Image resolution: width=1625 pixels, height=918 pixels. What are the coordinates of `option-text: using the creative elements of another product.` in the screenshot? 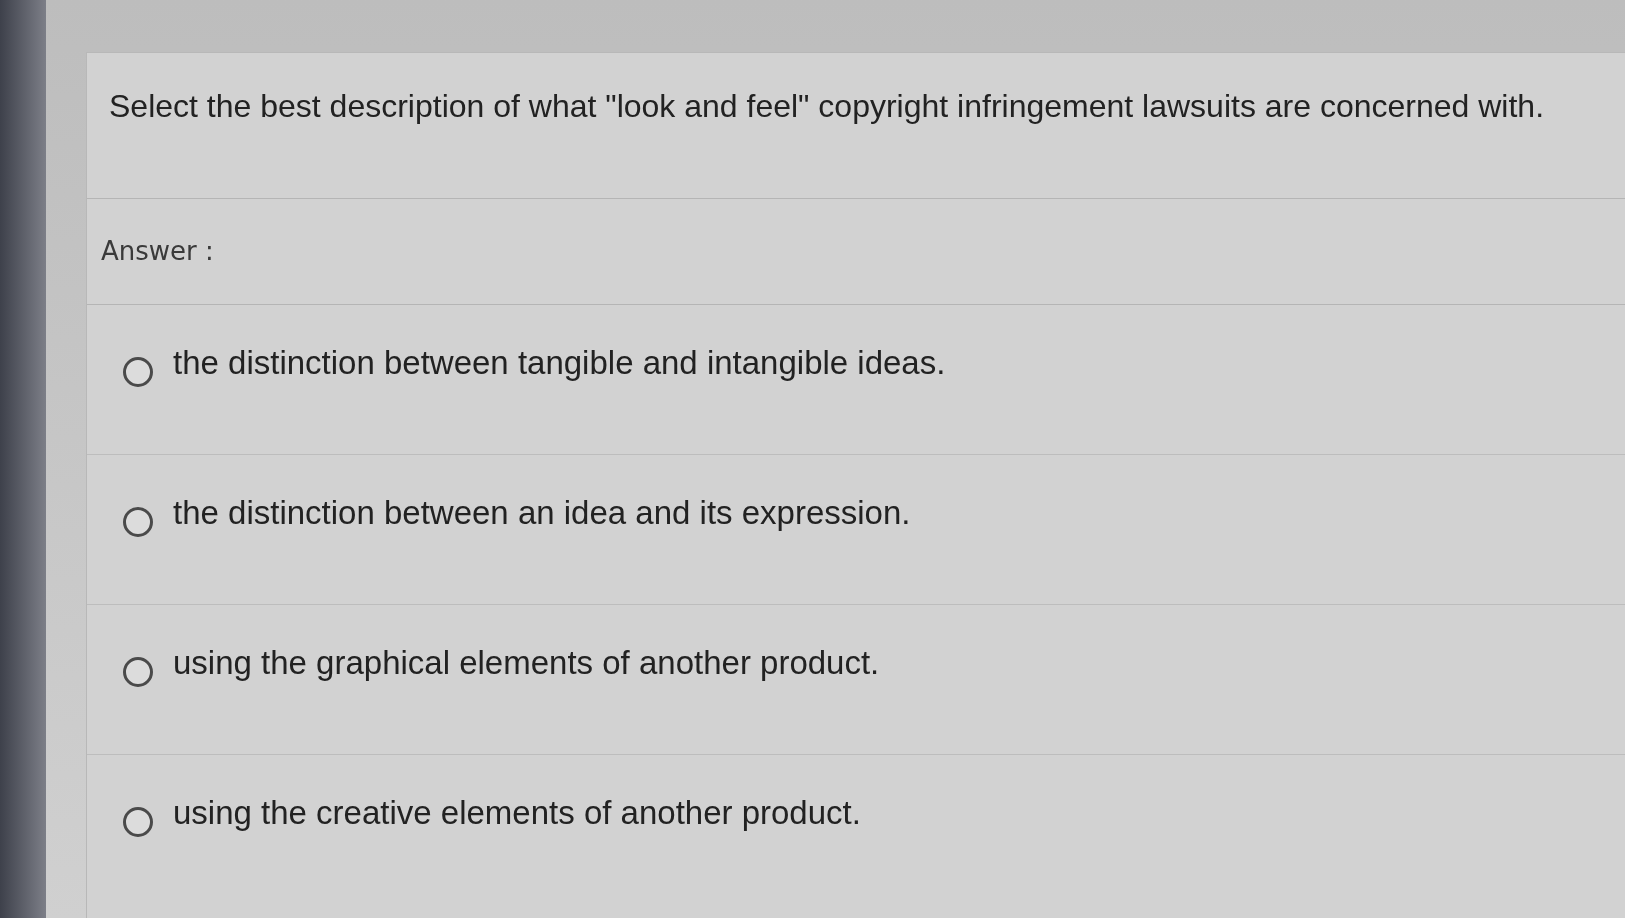 It's located at (517, 813).